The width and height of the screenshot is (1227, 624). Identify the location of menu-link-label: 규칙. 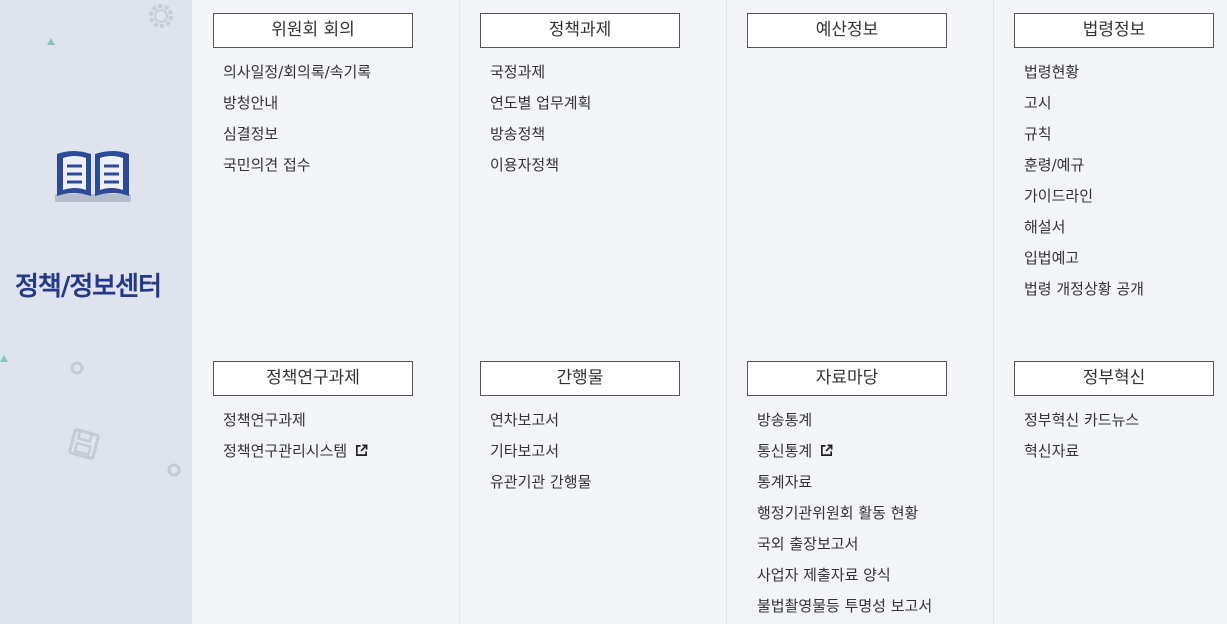
(1038, 134).